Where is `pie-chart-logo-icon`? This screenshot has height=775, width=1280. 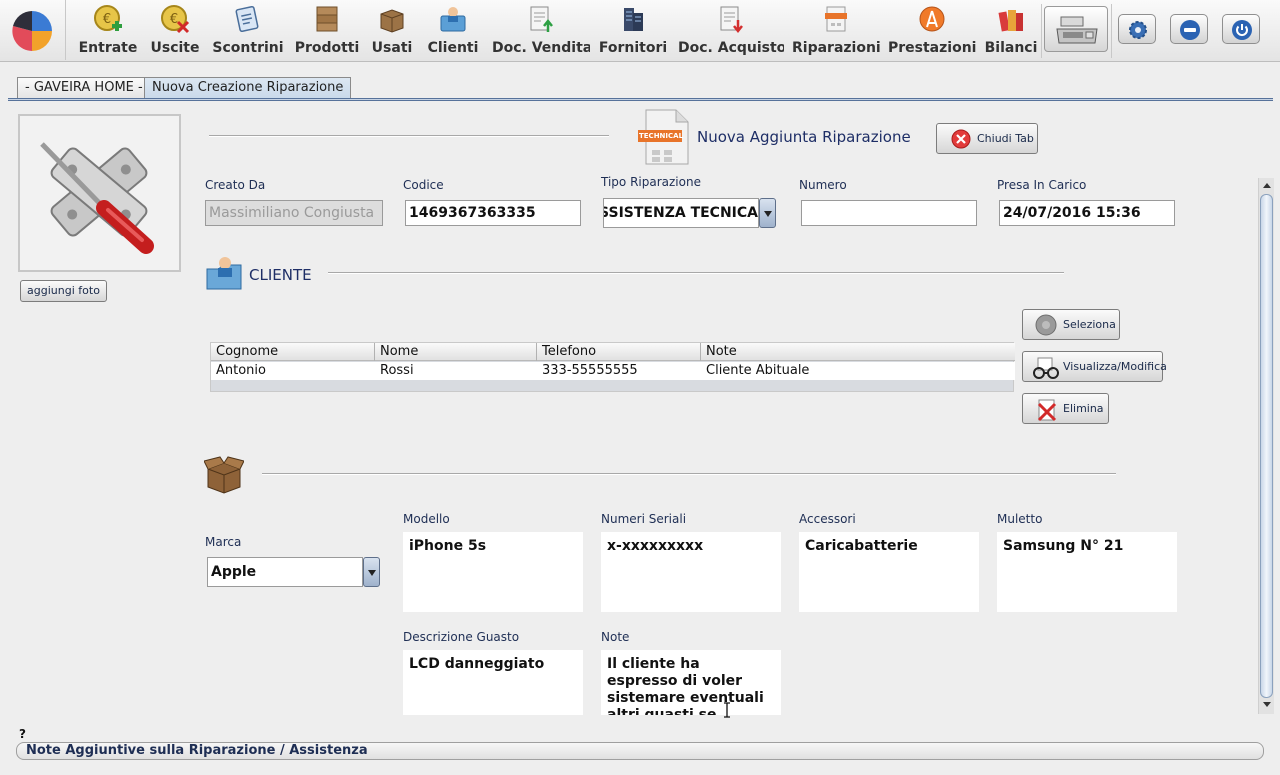
pie-chart-logo-icon is located at coordinates (32, 31).